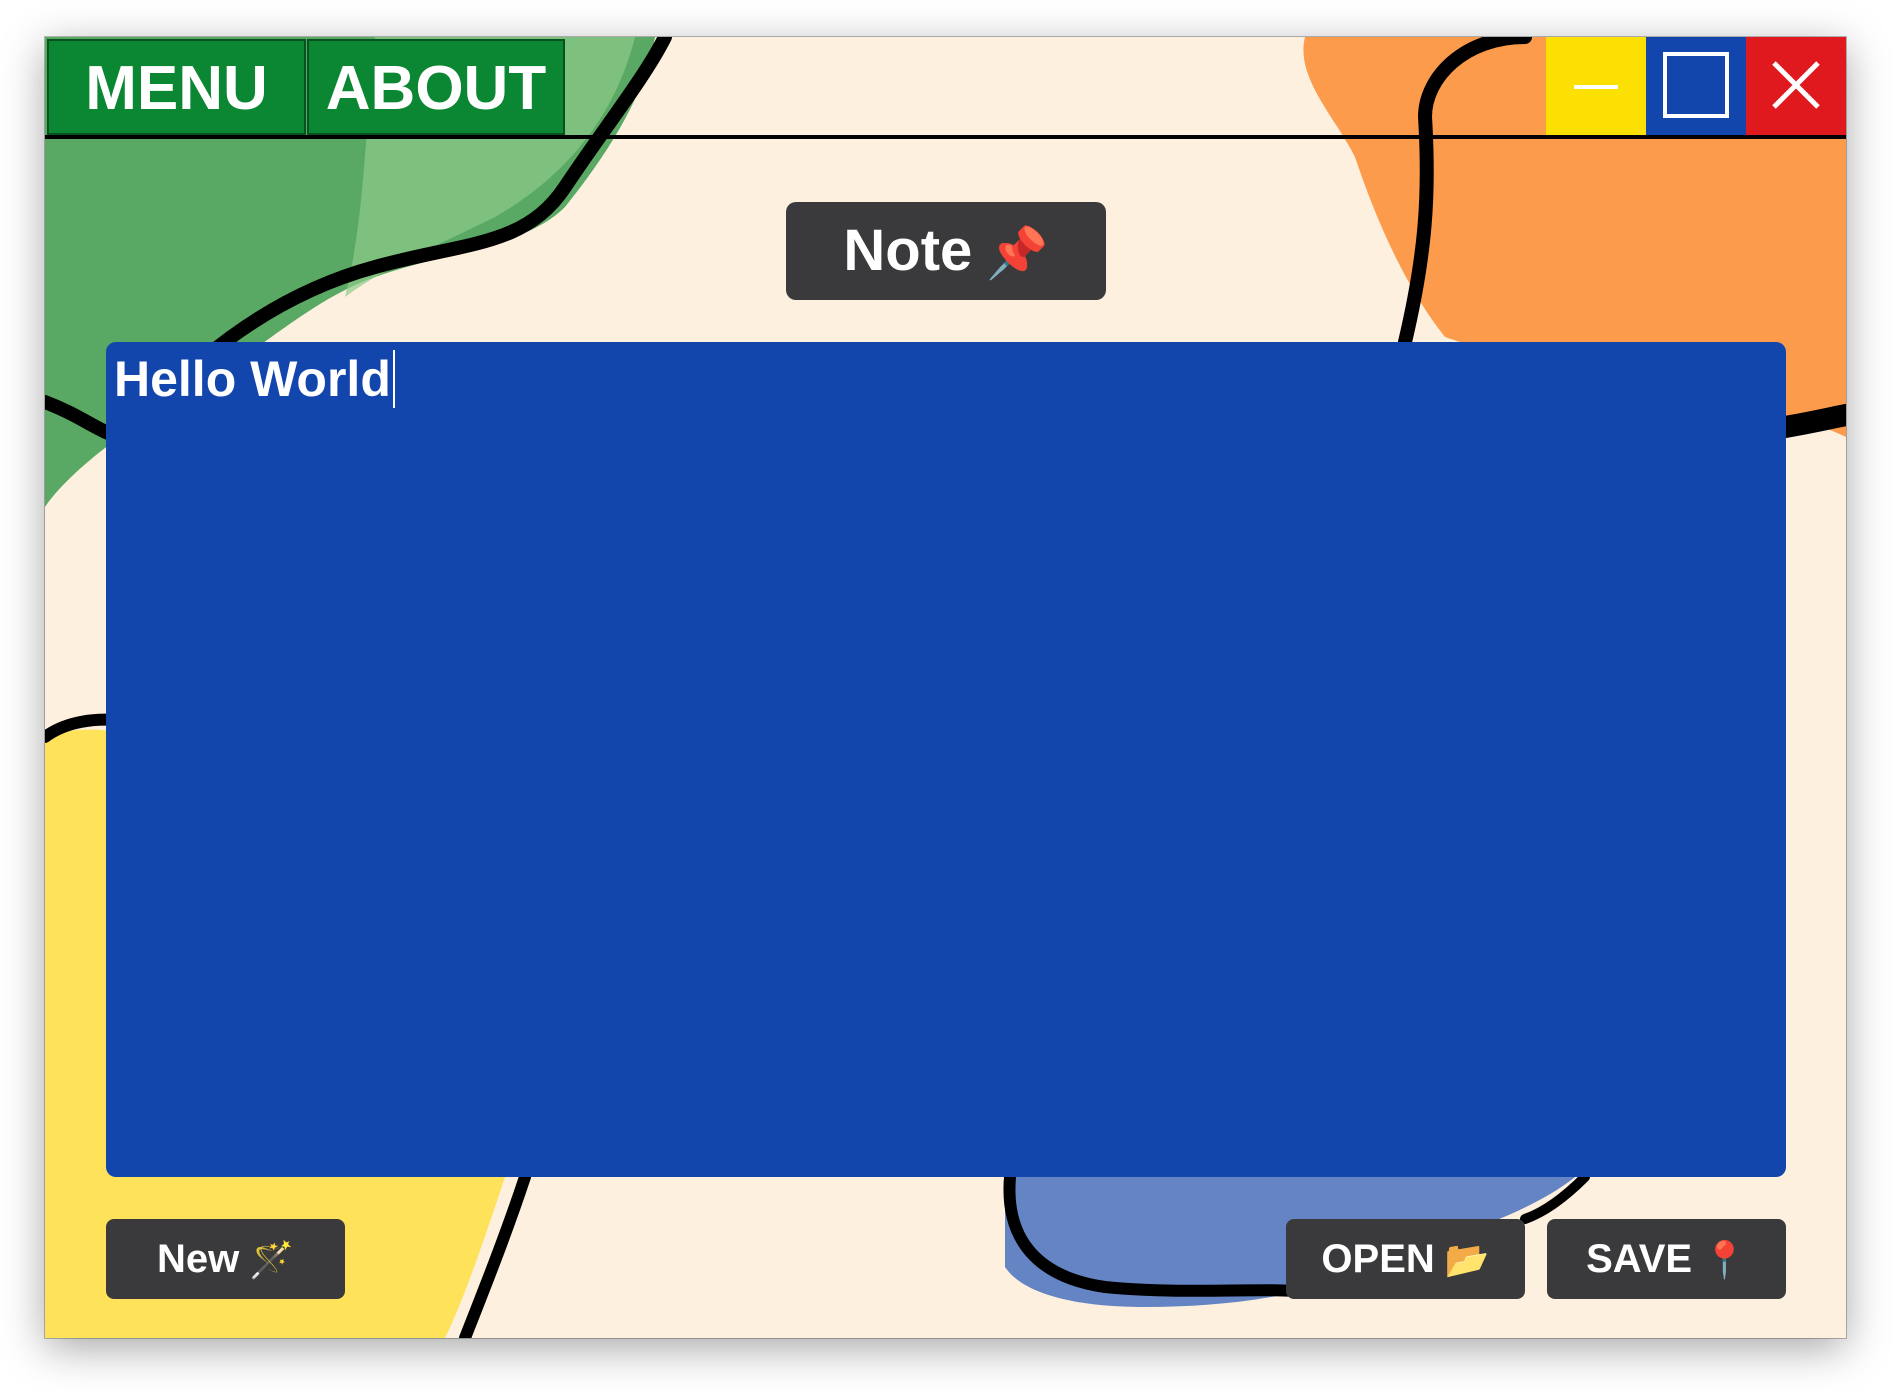  Describe the element at coordinates (1724, 1259) in the screenshot. I see `round-pushpin-icon: 📍` at that location.